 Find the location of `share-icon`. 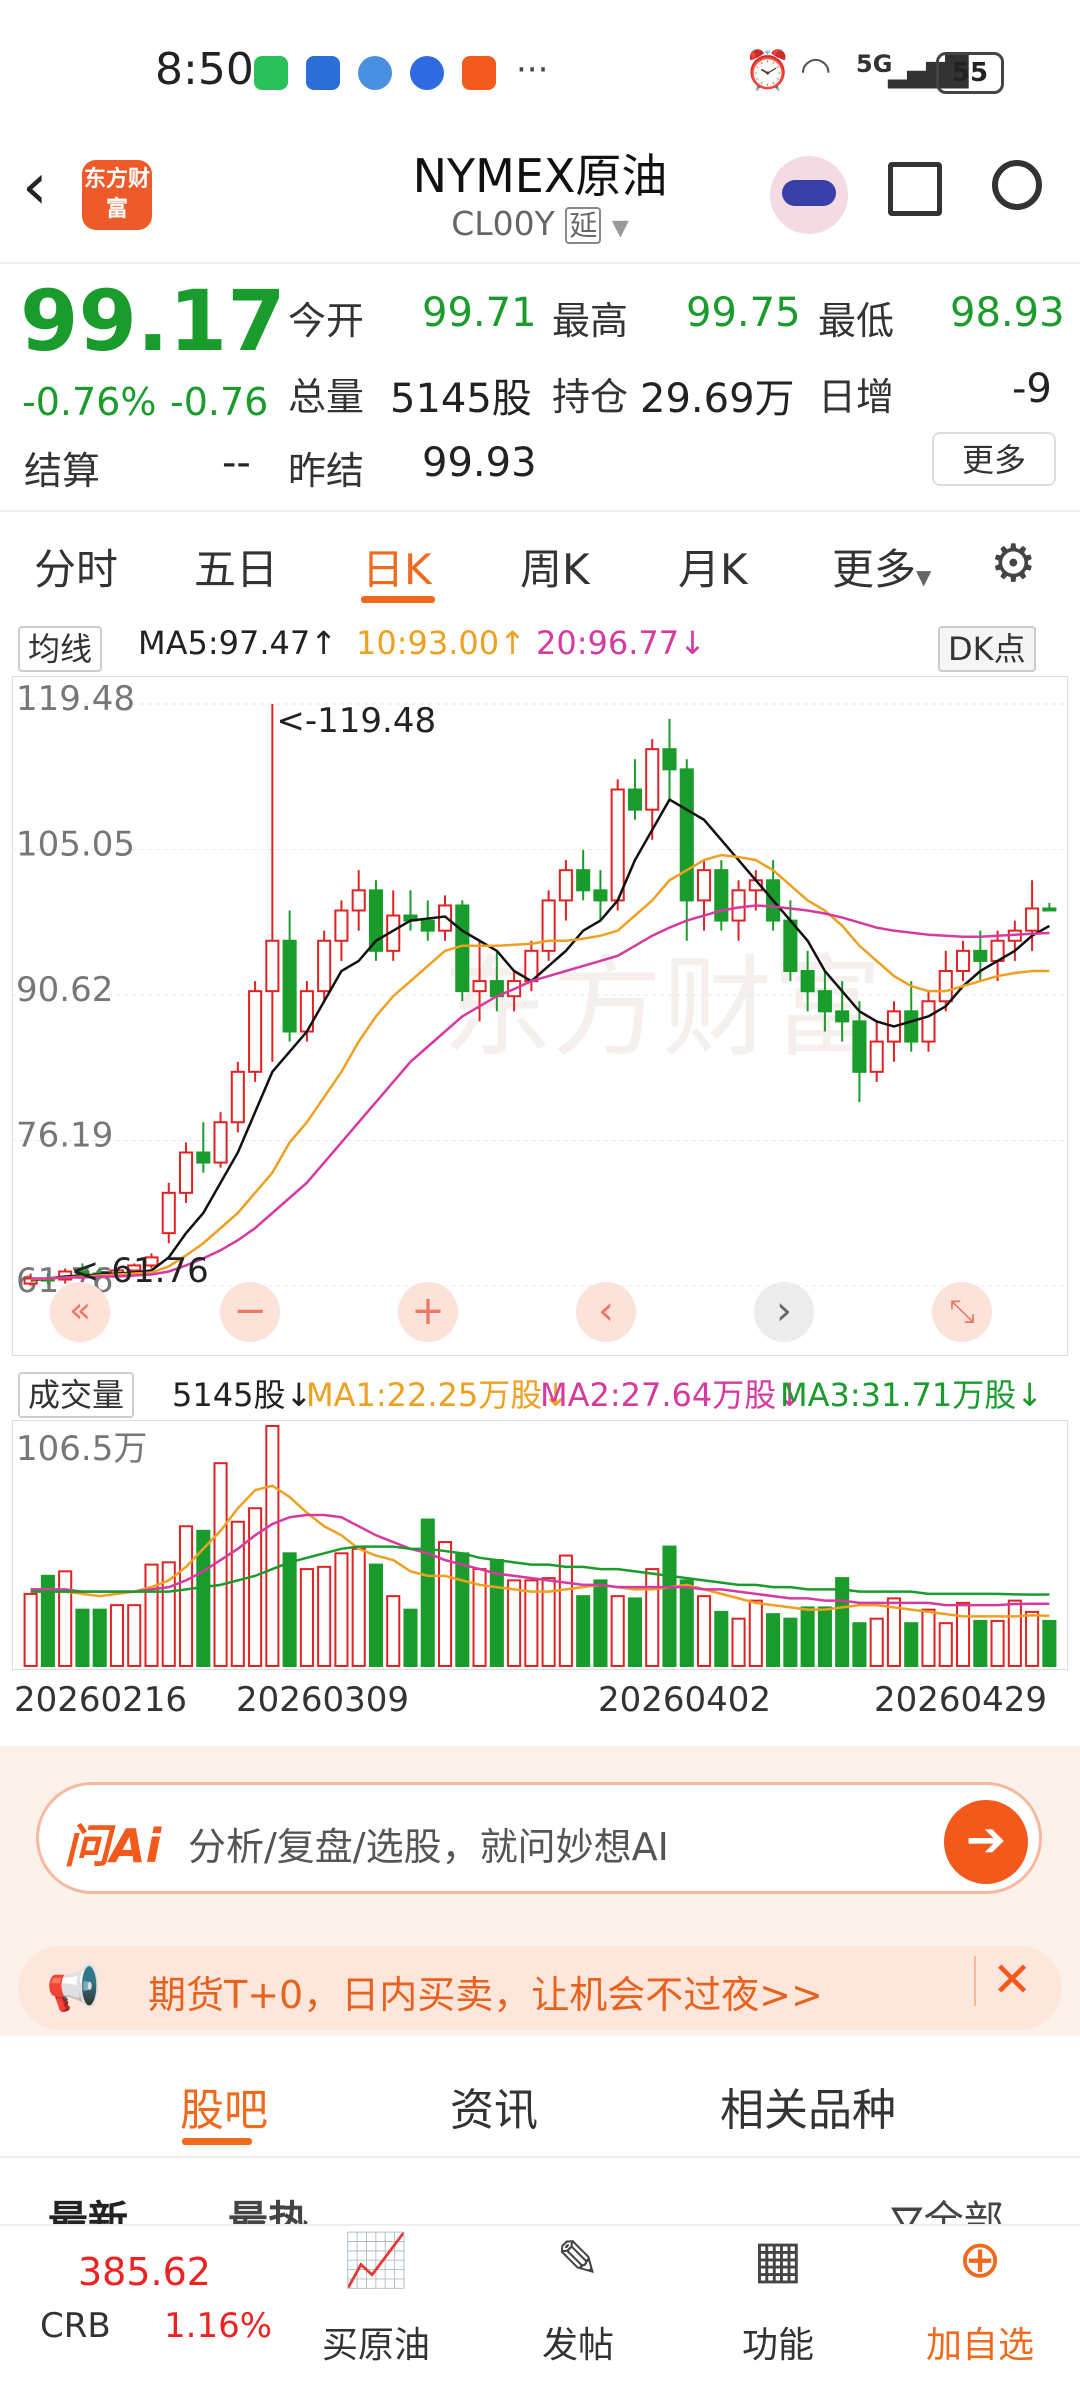

share-icon is located at coordinates (915, 189).